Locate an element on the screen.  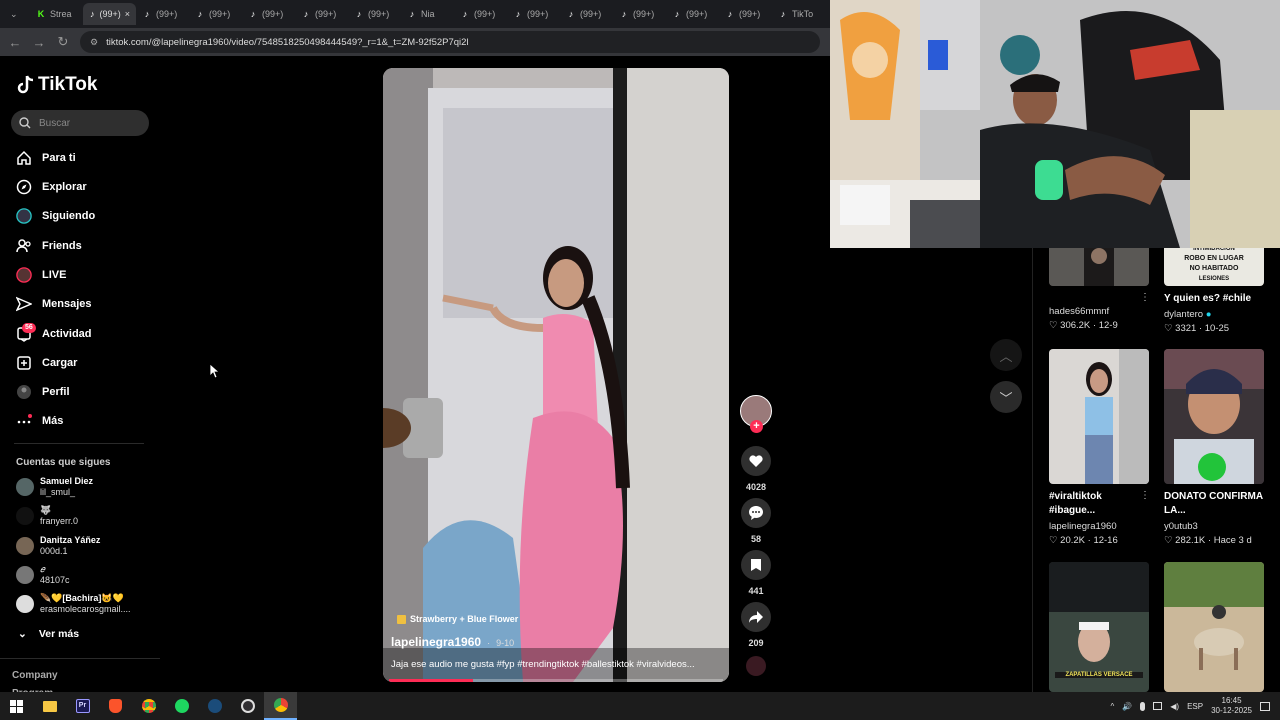
video-author-row: dylantero ● is located at coordinates (1214, 314).